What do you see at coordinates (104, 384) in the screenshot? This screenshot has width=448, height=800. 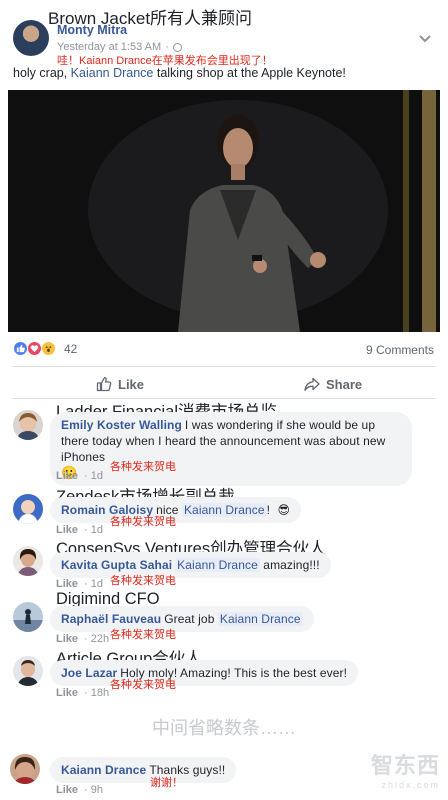 I see `thumbs-up-icon` at bounding box center [104, 384].